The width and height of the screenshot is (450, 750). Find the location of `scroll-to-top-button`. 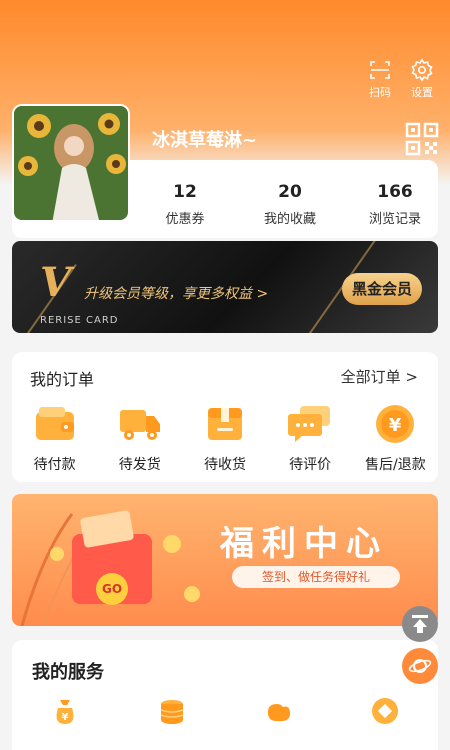

scroll-to-top-button is located at coordinates (420, 624).